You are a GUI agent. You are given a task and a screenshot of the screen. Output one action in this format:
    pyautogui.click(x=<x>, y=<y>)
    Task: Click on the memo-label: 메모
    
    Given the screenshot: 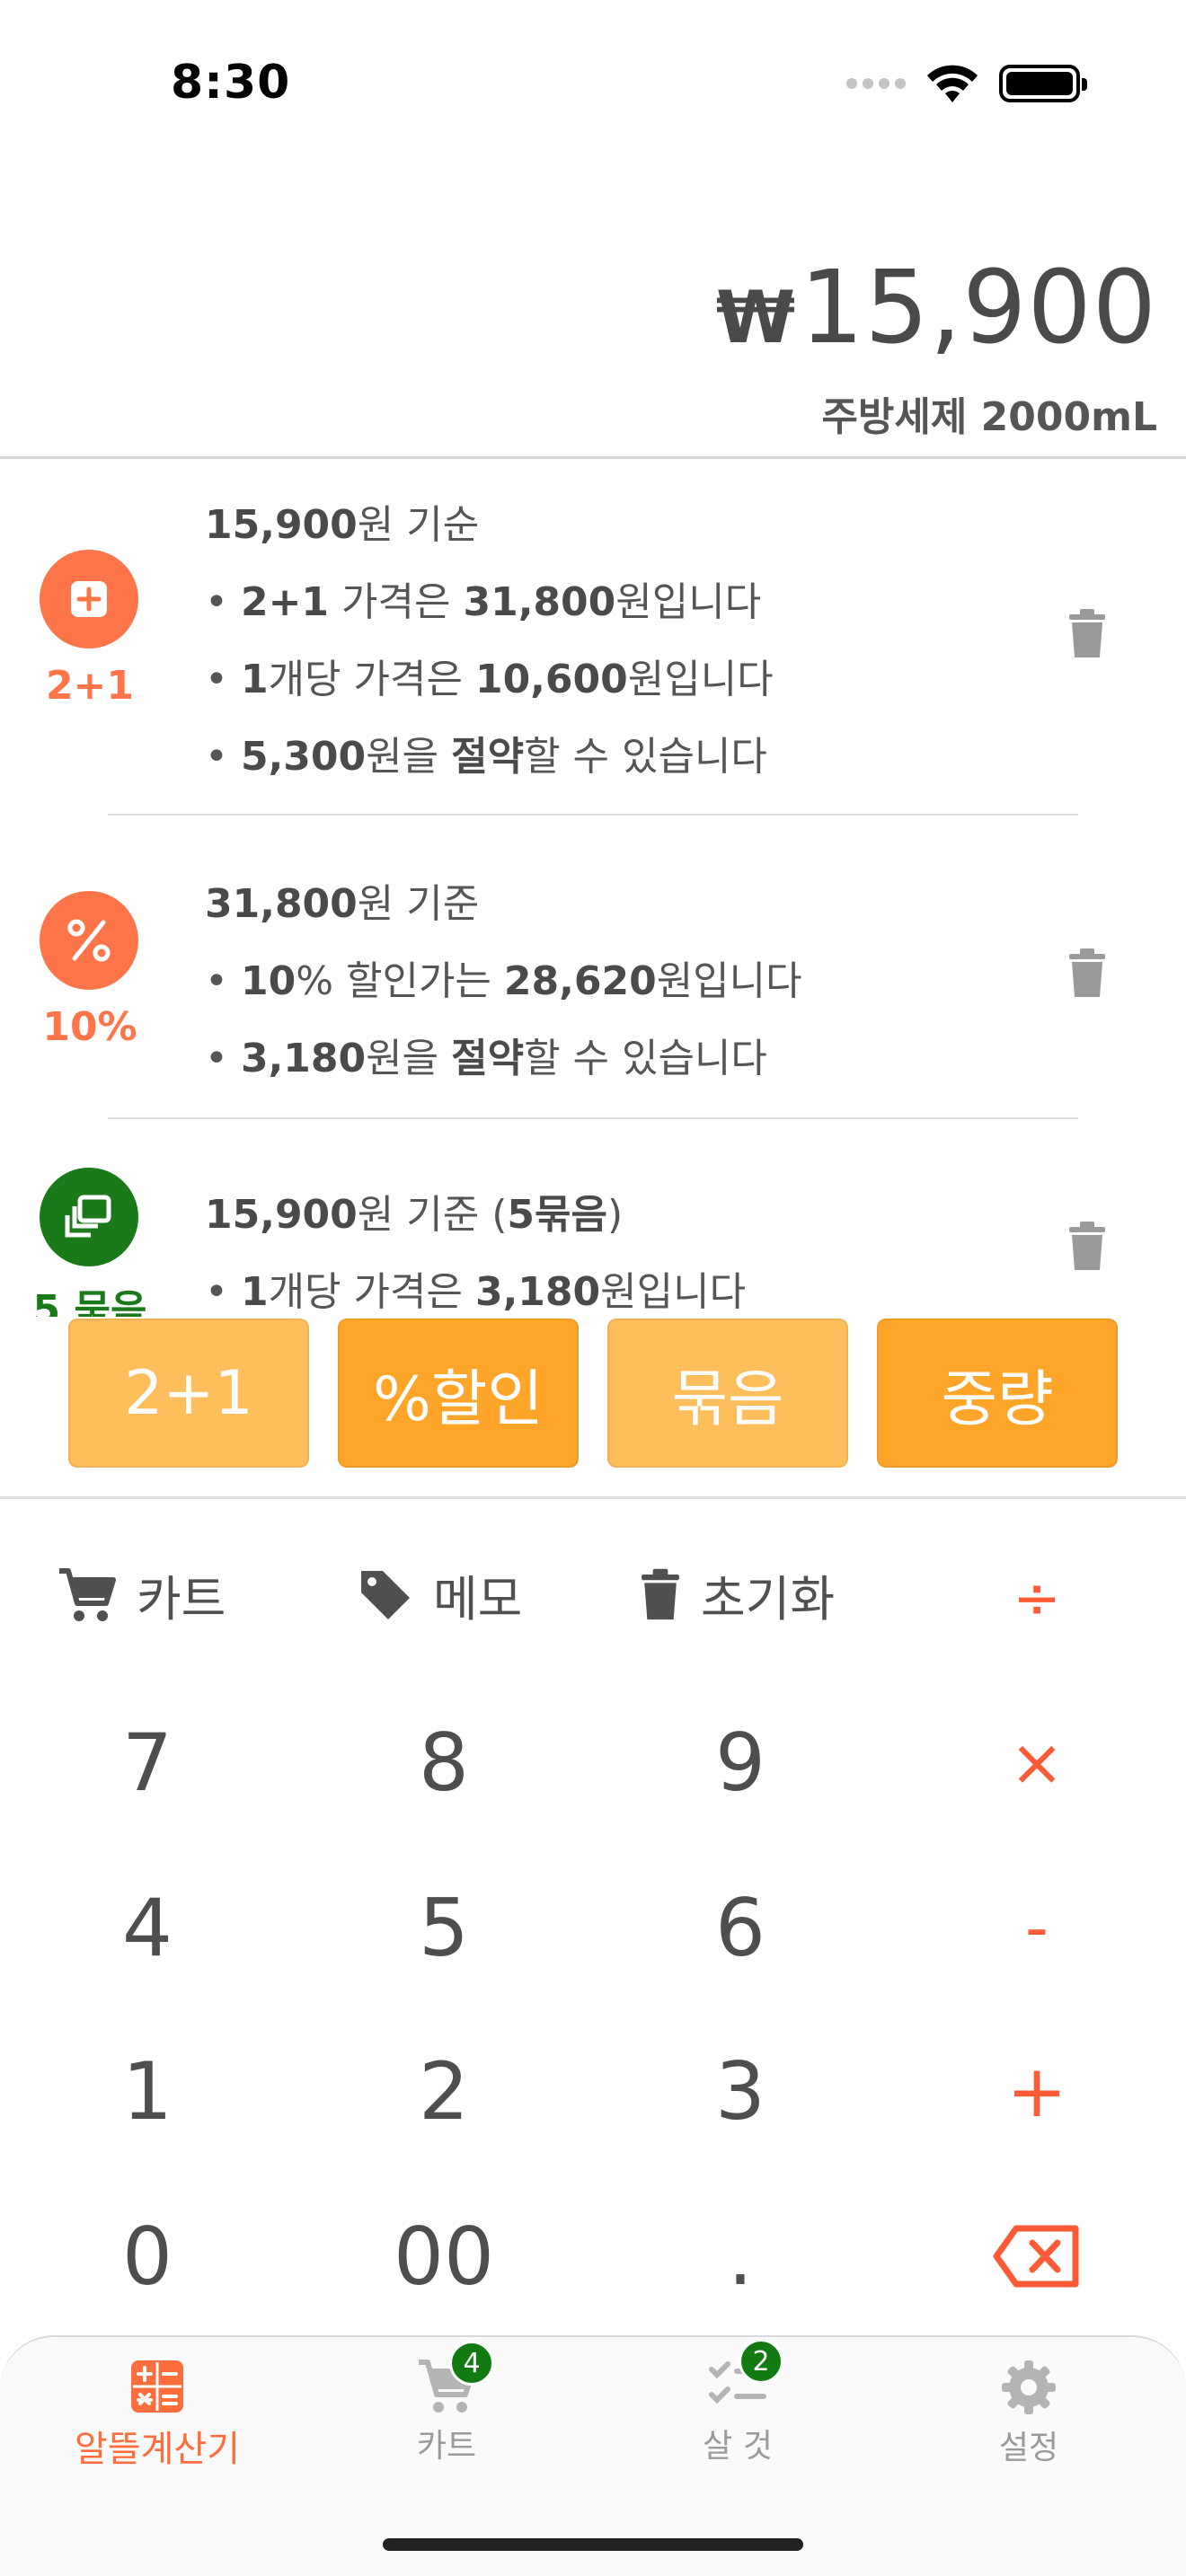 What is the action you would take?
    pyautogui.click(x=478, y=1599)
    